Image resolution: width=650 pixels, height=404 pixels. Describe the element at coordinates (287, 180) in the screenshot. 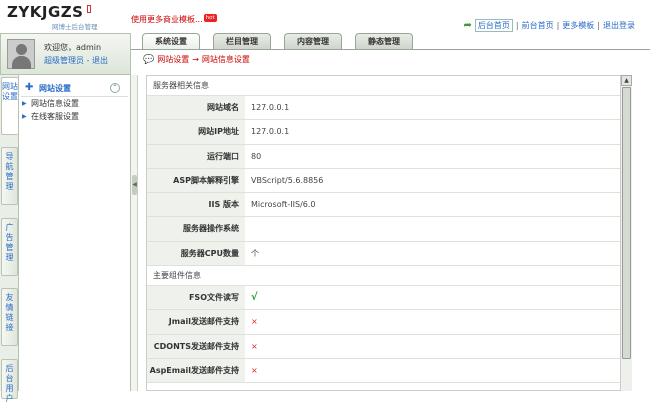

I see `row-value: VBScript/5.6.8856` at that location.